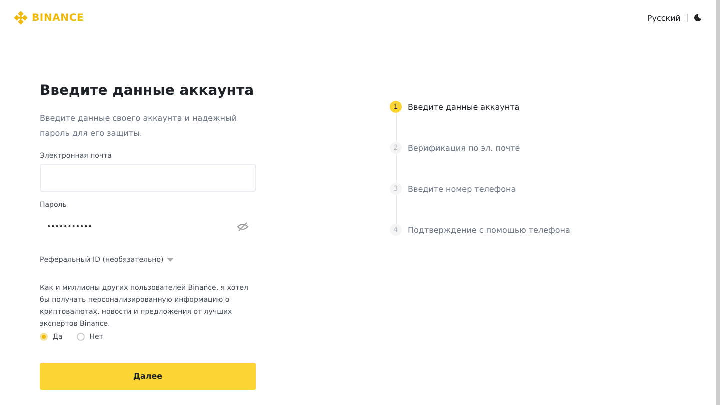 The image size is (720, 405). I want to click on moon-icon, so click(698, 18).